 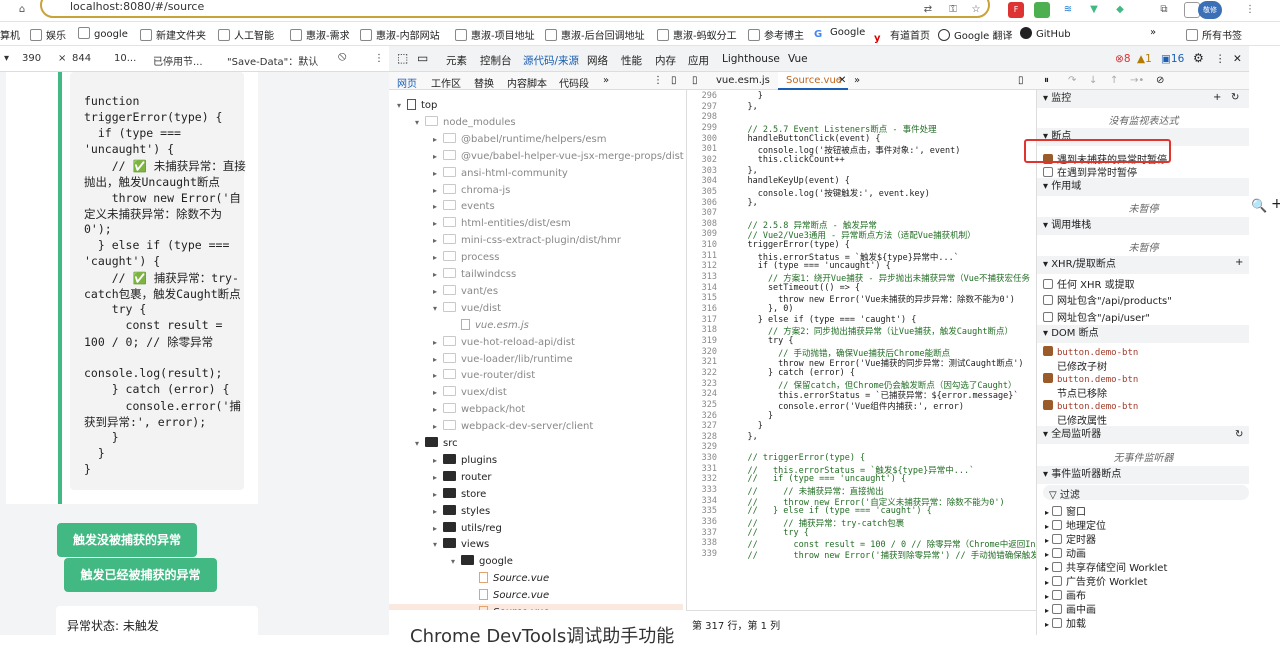 What do you see at coordinates (702, 117) in the screenshot?
I see `line-number: 298` at bounding box center [702, 117].